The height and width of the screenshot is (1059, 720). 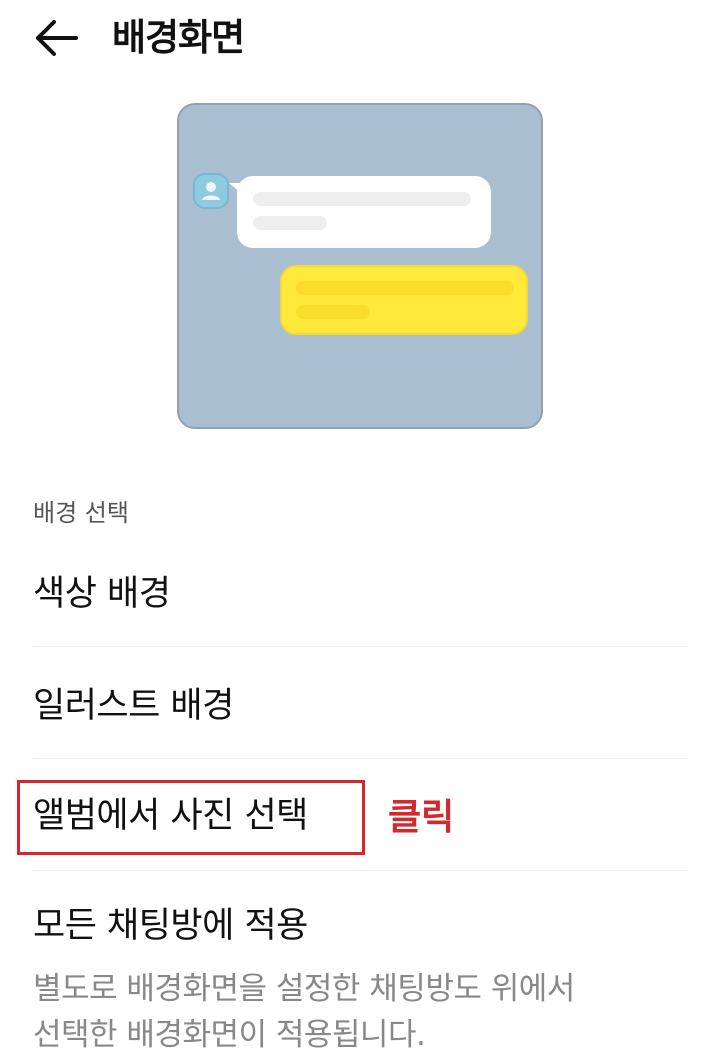 What do you see at coordinates (360, 40) in the screenshot?
I see `header: 배경화면` at bounding box center [360, 40].